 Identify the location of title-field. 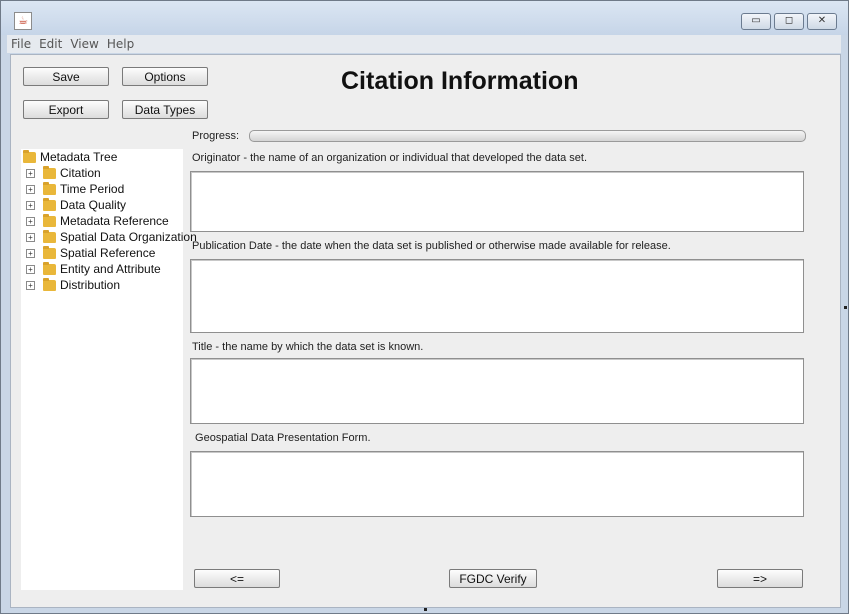
(497, 391).